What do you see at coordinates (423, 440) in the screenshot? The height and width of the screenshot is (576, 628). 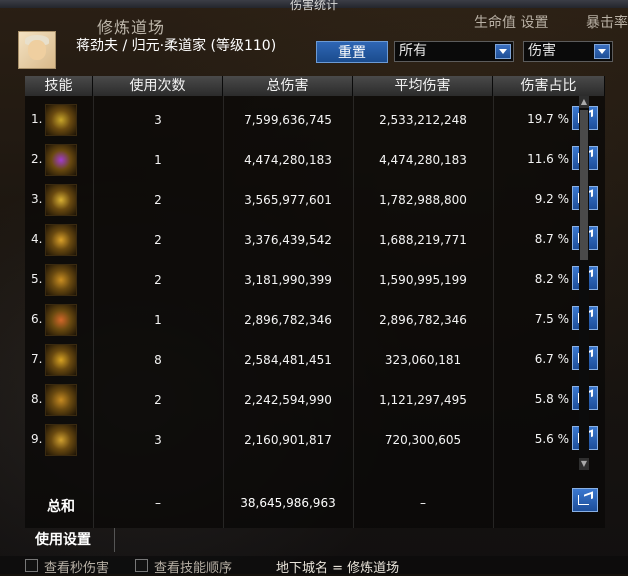 I see `row-avg: 720,300,605` at bounding box center [423, 440].